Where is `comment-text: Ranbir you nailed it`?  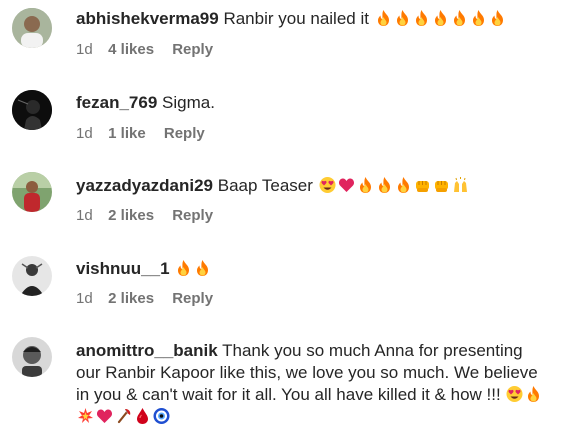
comment-text: Ranbir you nailed it is located at coordinates (296, 18).